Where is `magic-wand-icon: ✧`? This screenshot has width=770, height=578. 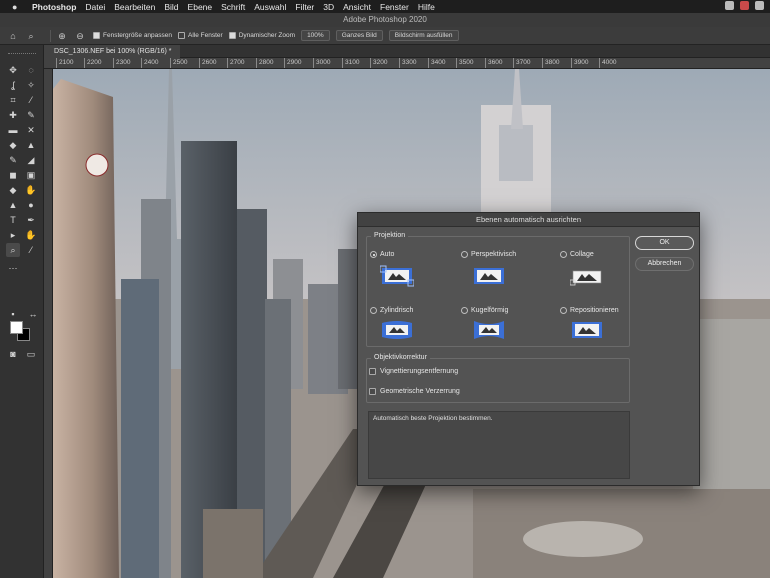
magic-wand-icon: ✧ is located at coordinates (31, 85).